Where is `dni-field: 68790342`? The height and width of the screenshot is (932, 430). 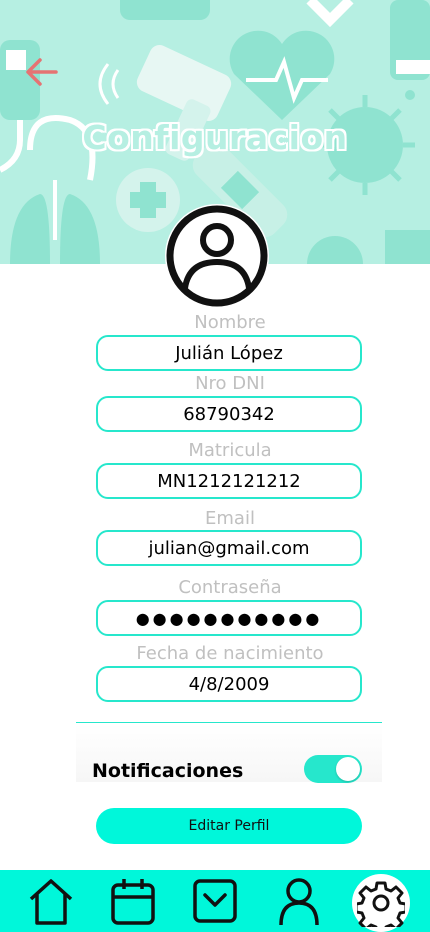
dni-field: 68790342 is located at coordinates (229, 414).